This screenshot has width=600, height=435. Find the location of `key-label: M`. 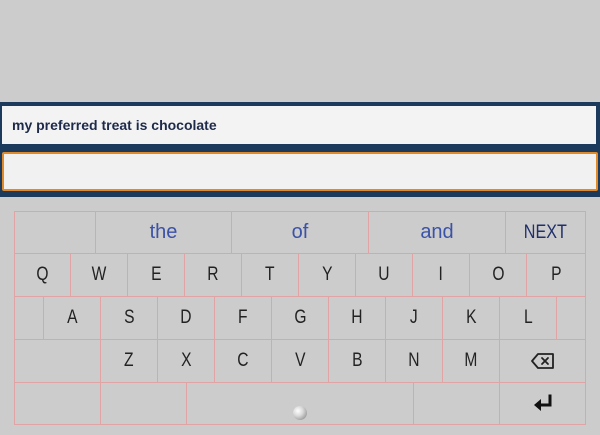

key-label: M is located at coordinates (471, 360).